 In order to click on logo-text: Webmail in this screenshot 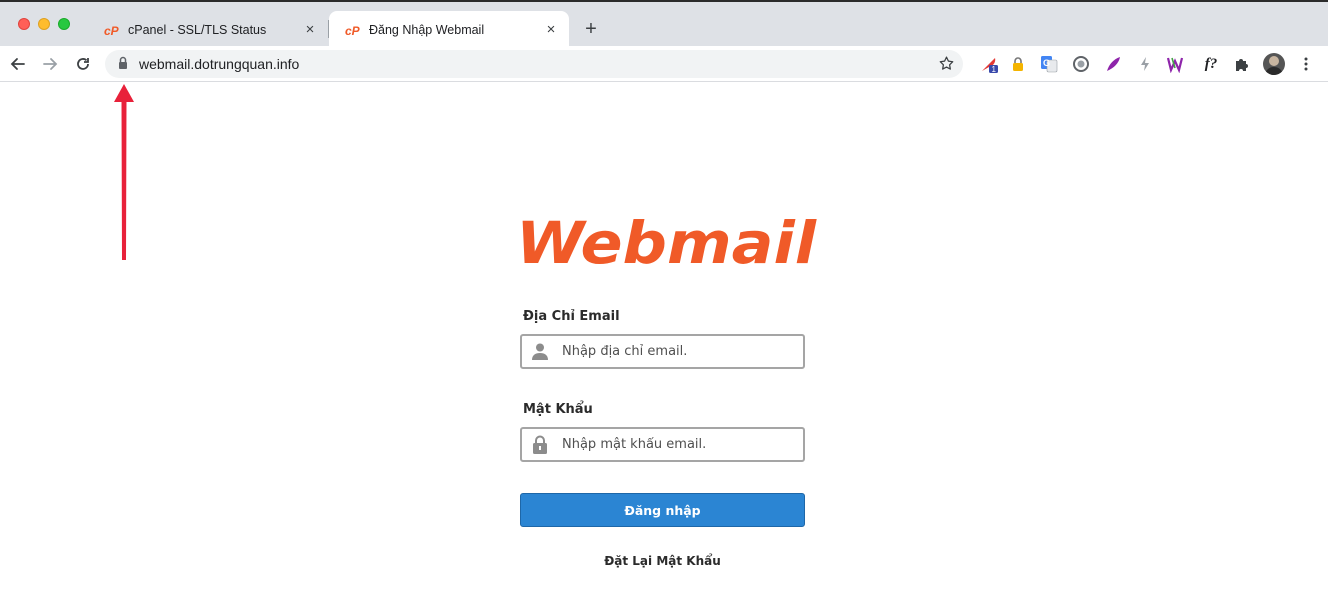, I will do `click(666, 241)`.